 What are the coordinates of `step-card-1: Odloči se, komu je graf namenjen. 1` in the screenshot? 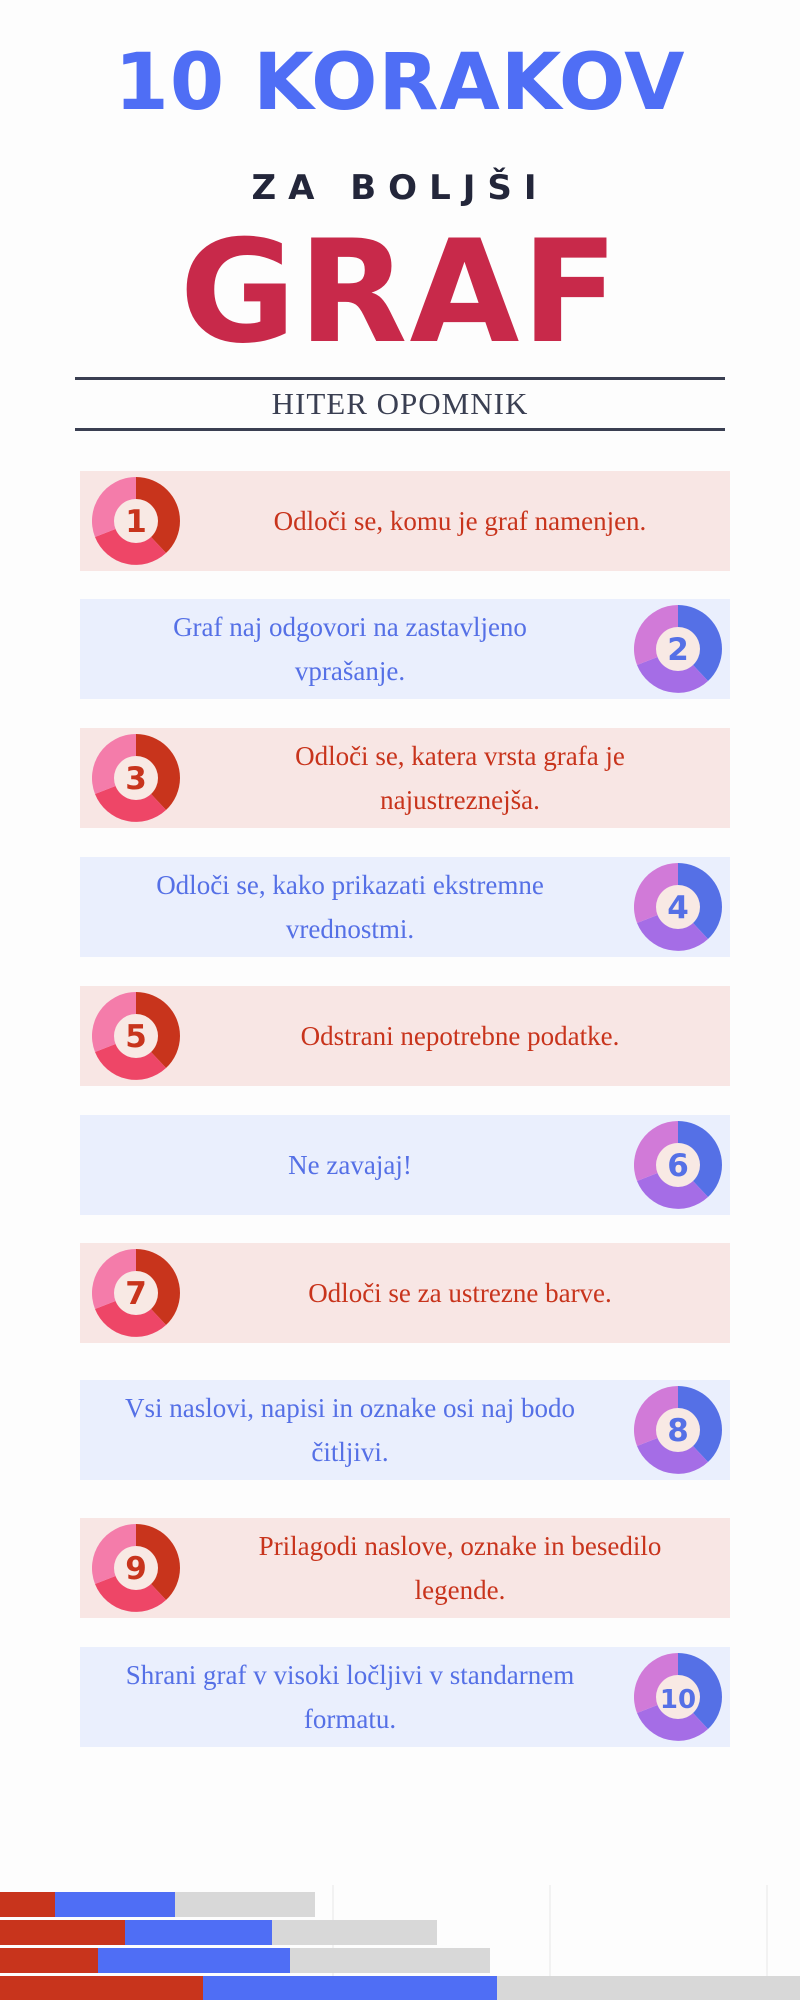 It's located at (405, 521).